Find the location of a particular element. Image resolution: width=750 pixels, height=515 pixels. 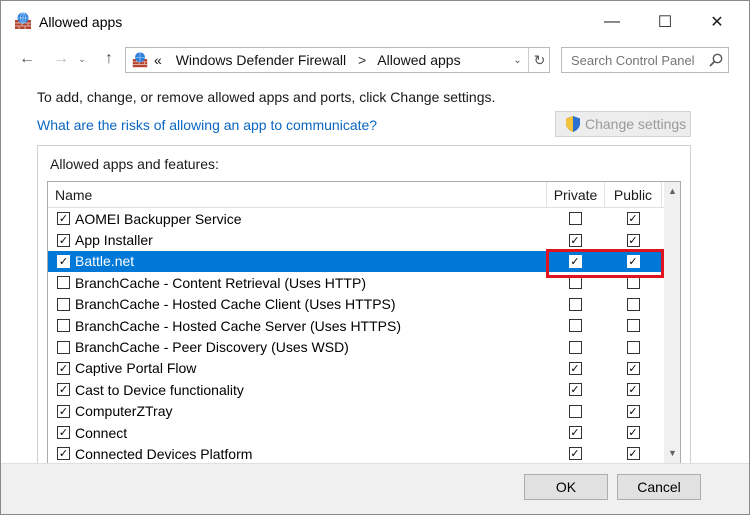

address-overflow: « is located at coordinates (158, 60).